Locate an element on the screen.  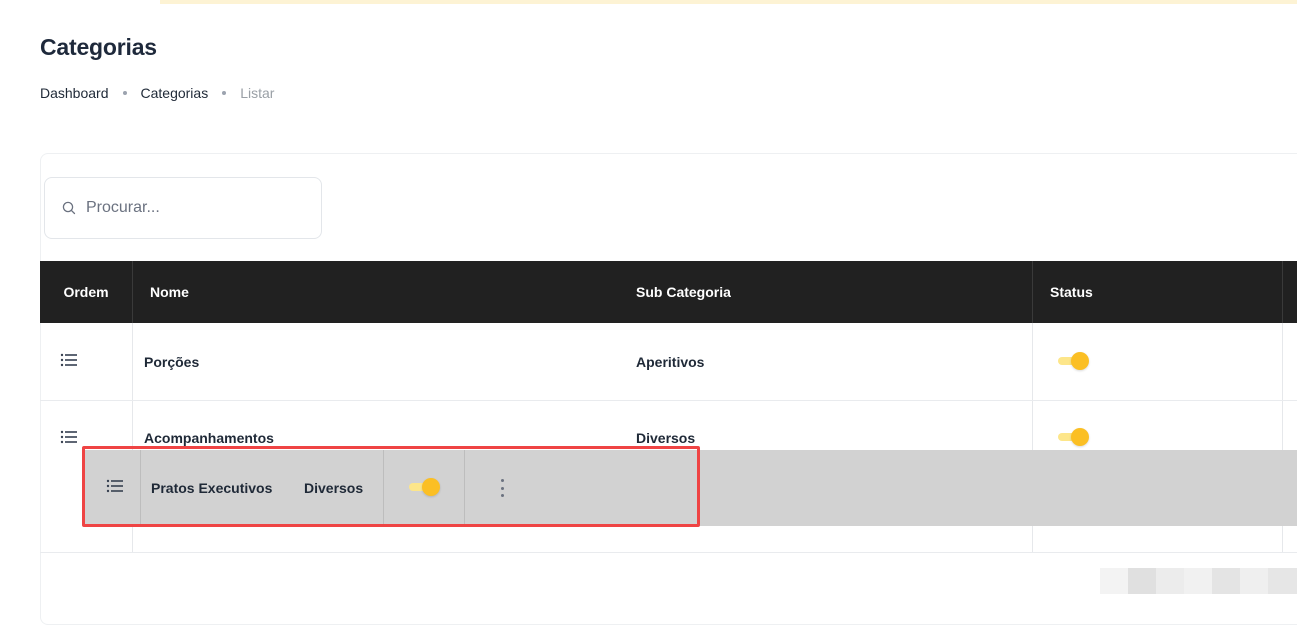
search-icon is located at coordinates (69, 208).